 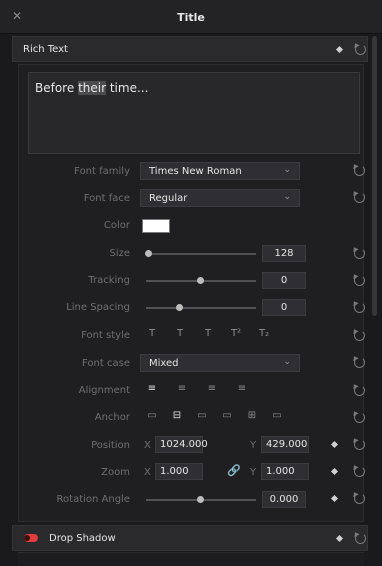 What do you see at coordinates (109, 280) in the screenshot?
I see `tracking-label: Tracking` at bounding box center [109, 280].